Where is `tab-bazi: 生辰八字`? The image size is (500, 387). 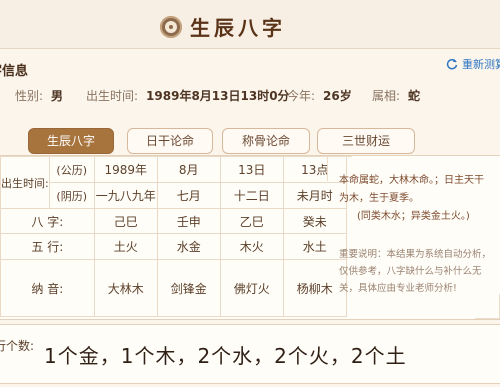
tab-bazi: 生辰八字 is located at coordinates (71, 141).